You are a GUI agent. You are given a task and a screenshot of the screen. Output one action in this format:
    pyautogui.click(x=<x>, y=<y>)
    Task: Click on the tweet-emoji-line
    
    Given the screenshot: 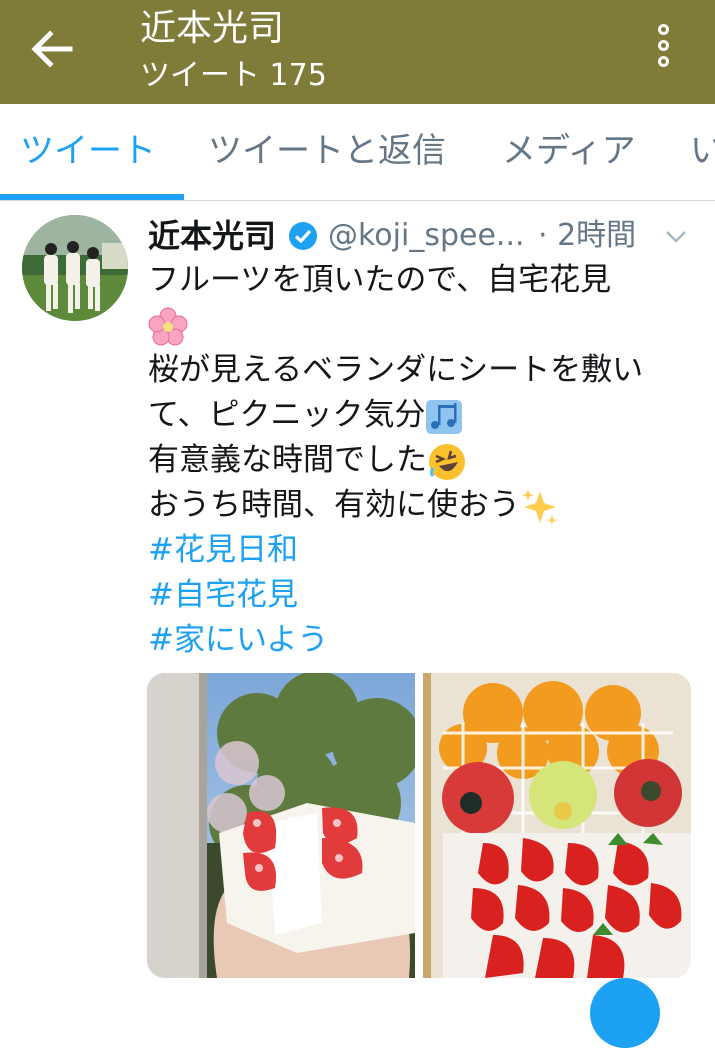 What is the action you would take?
    pyautogui.click(x=425, y=325)
    